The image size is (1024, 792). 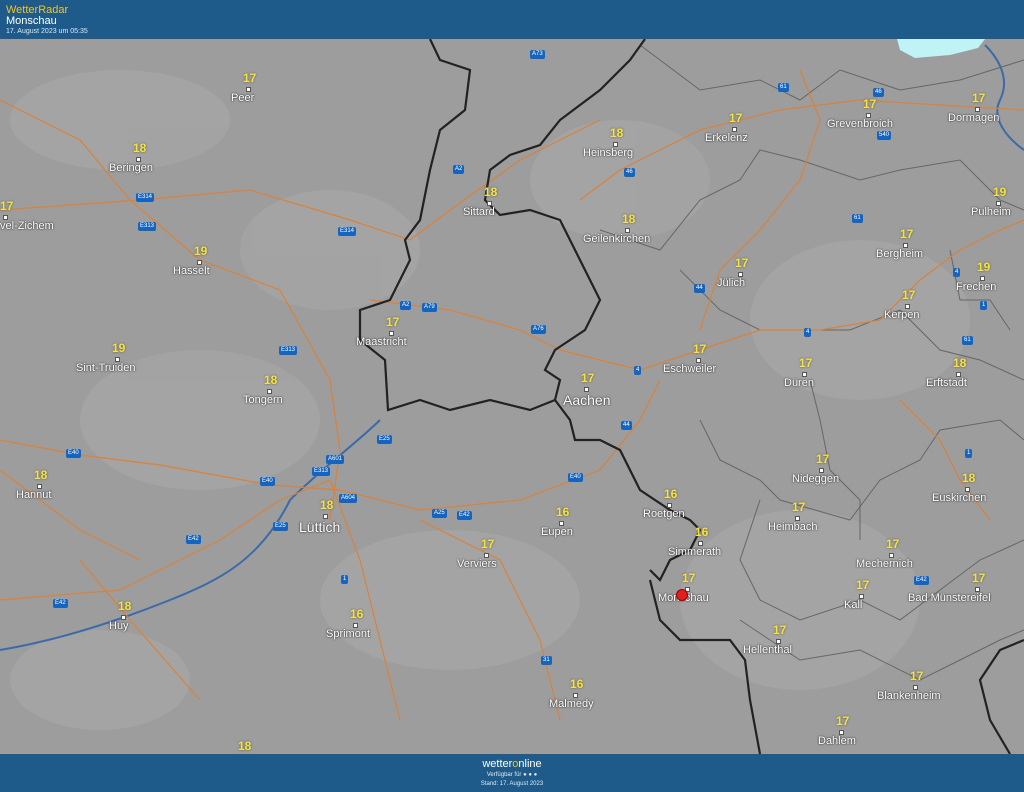 What do you see at coordinates (946, 383) in the screenshot?
I see `city-name: Erftstadt` at bounding box center [946, 383].